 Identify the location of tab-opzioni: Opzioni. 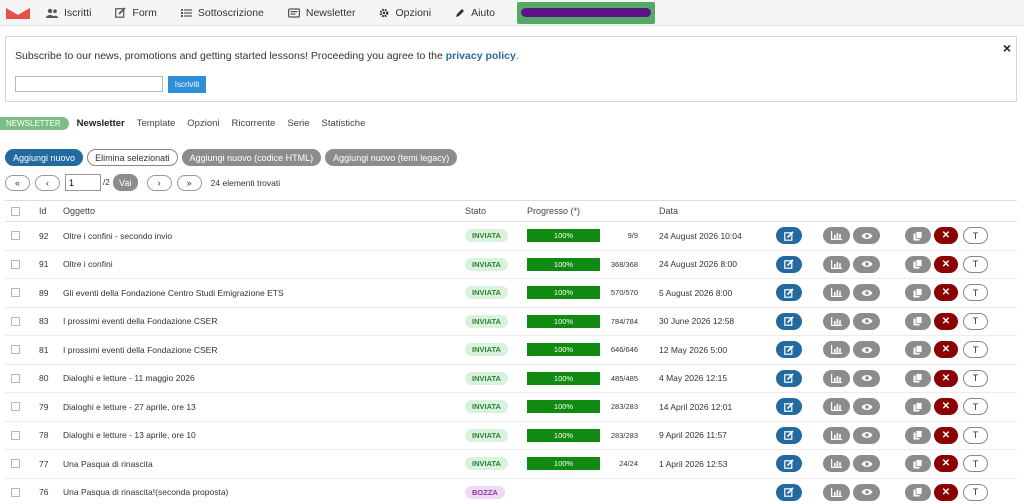
(203, 123).